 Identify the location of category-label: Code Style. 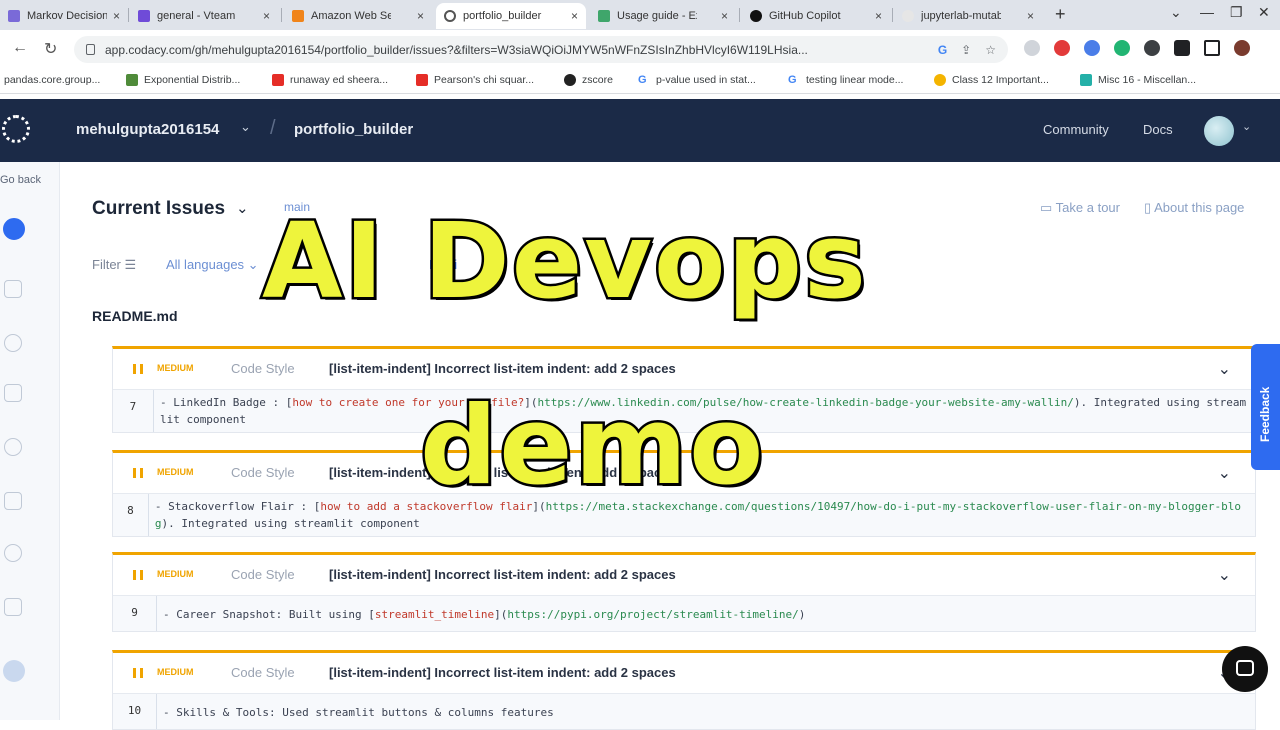
(263, 472).